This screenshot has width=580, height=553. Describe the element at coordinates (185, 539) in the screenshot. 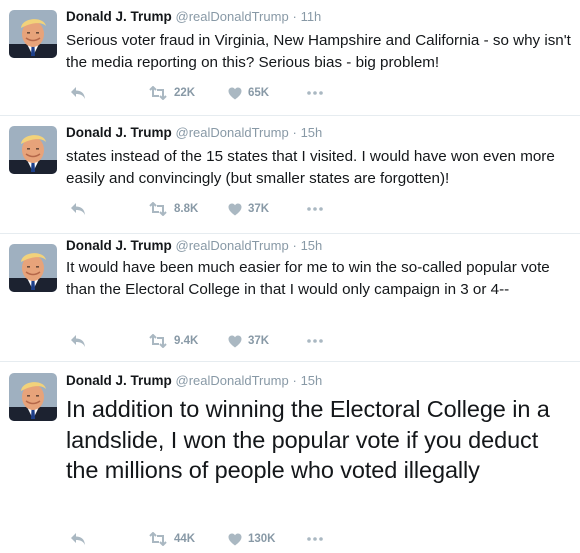

I see `retweet-count: 44K` at that location.